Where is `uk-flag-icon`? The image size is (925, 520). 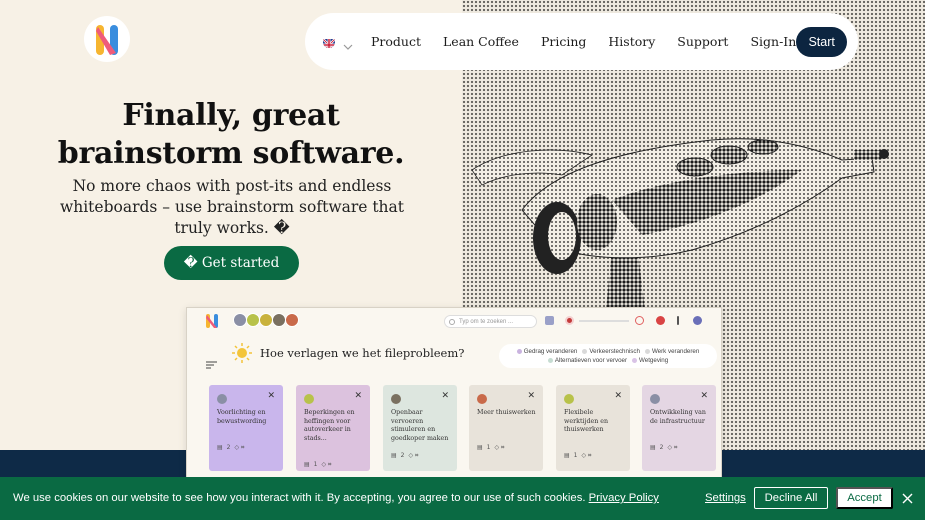 uk-flag-icon is located at coordinates (329, 42).